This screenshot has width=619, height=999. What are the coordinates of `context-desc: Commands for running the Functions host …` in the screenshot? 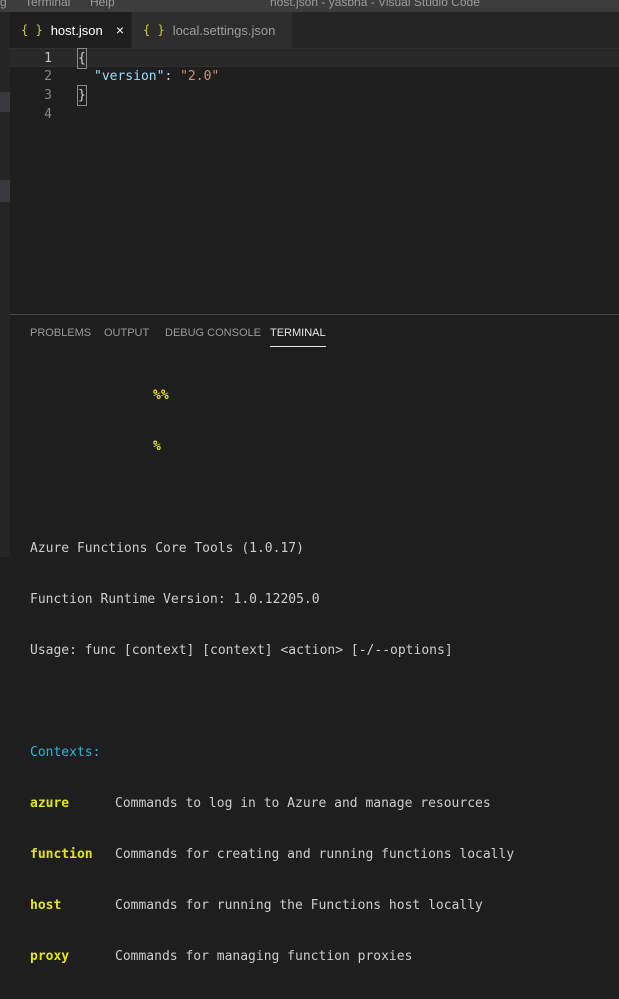 It's located at (299, 905).